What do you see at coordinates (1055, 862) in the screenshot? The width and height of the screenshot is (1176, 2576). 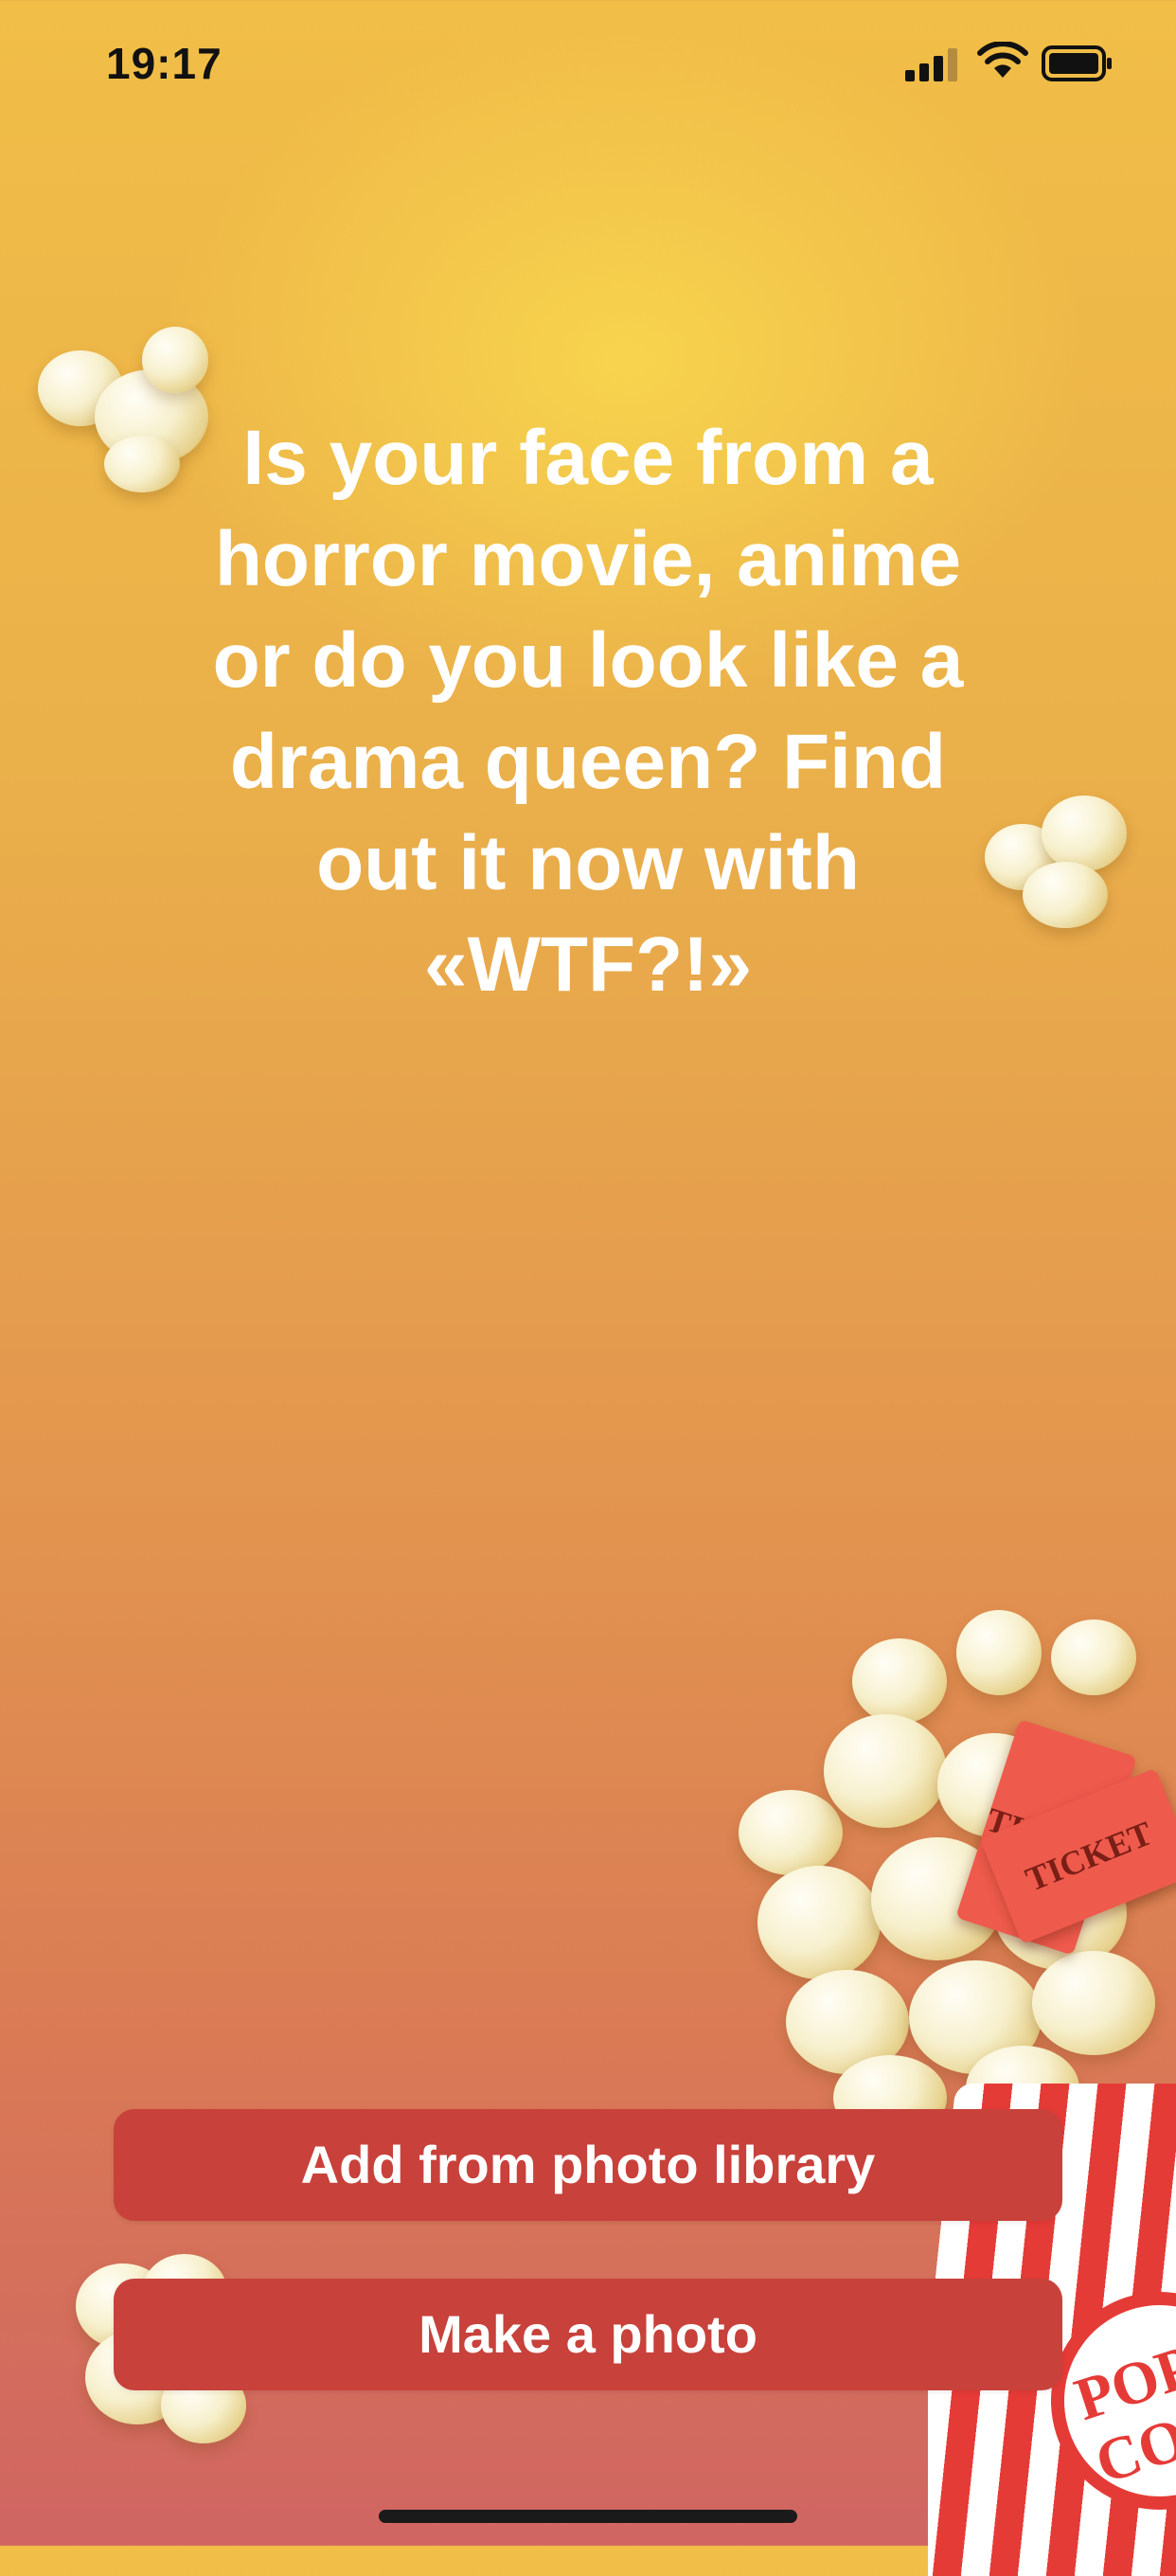 I see `popcorn-right-image` at bounding box center [1055, 862].